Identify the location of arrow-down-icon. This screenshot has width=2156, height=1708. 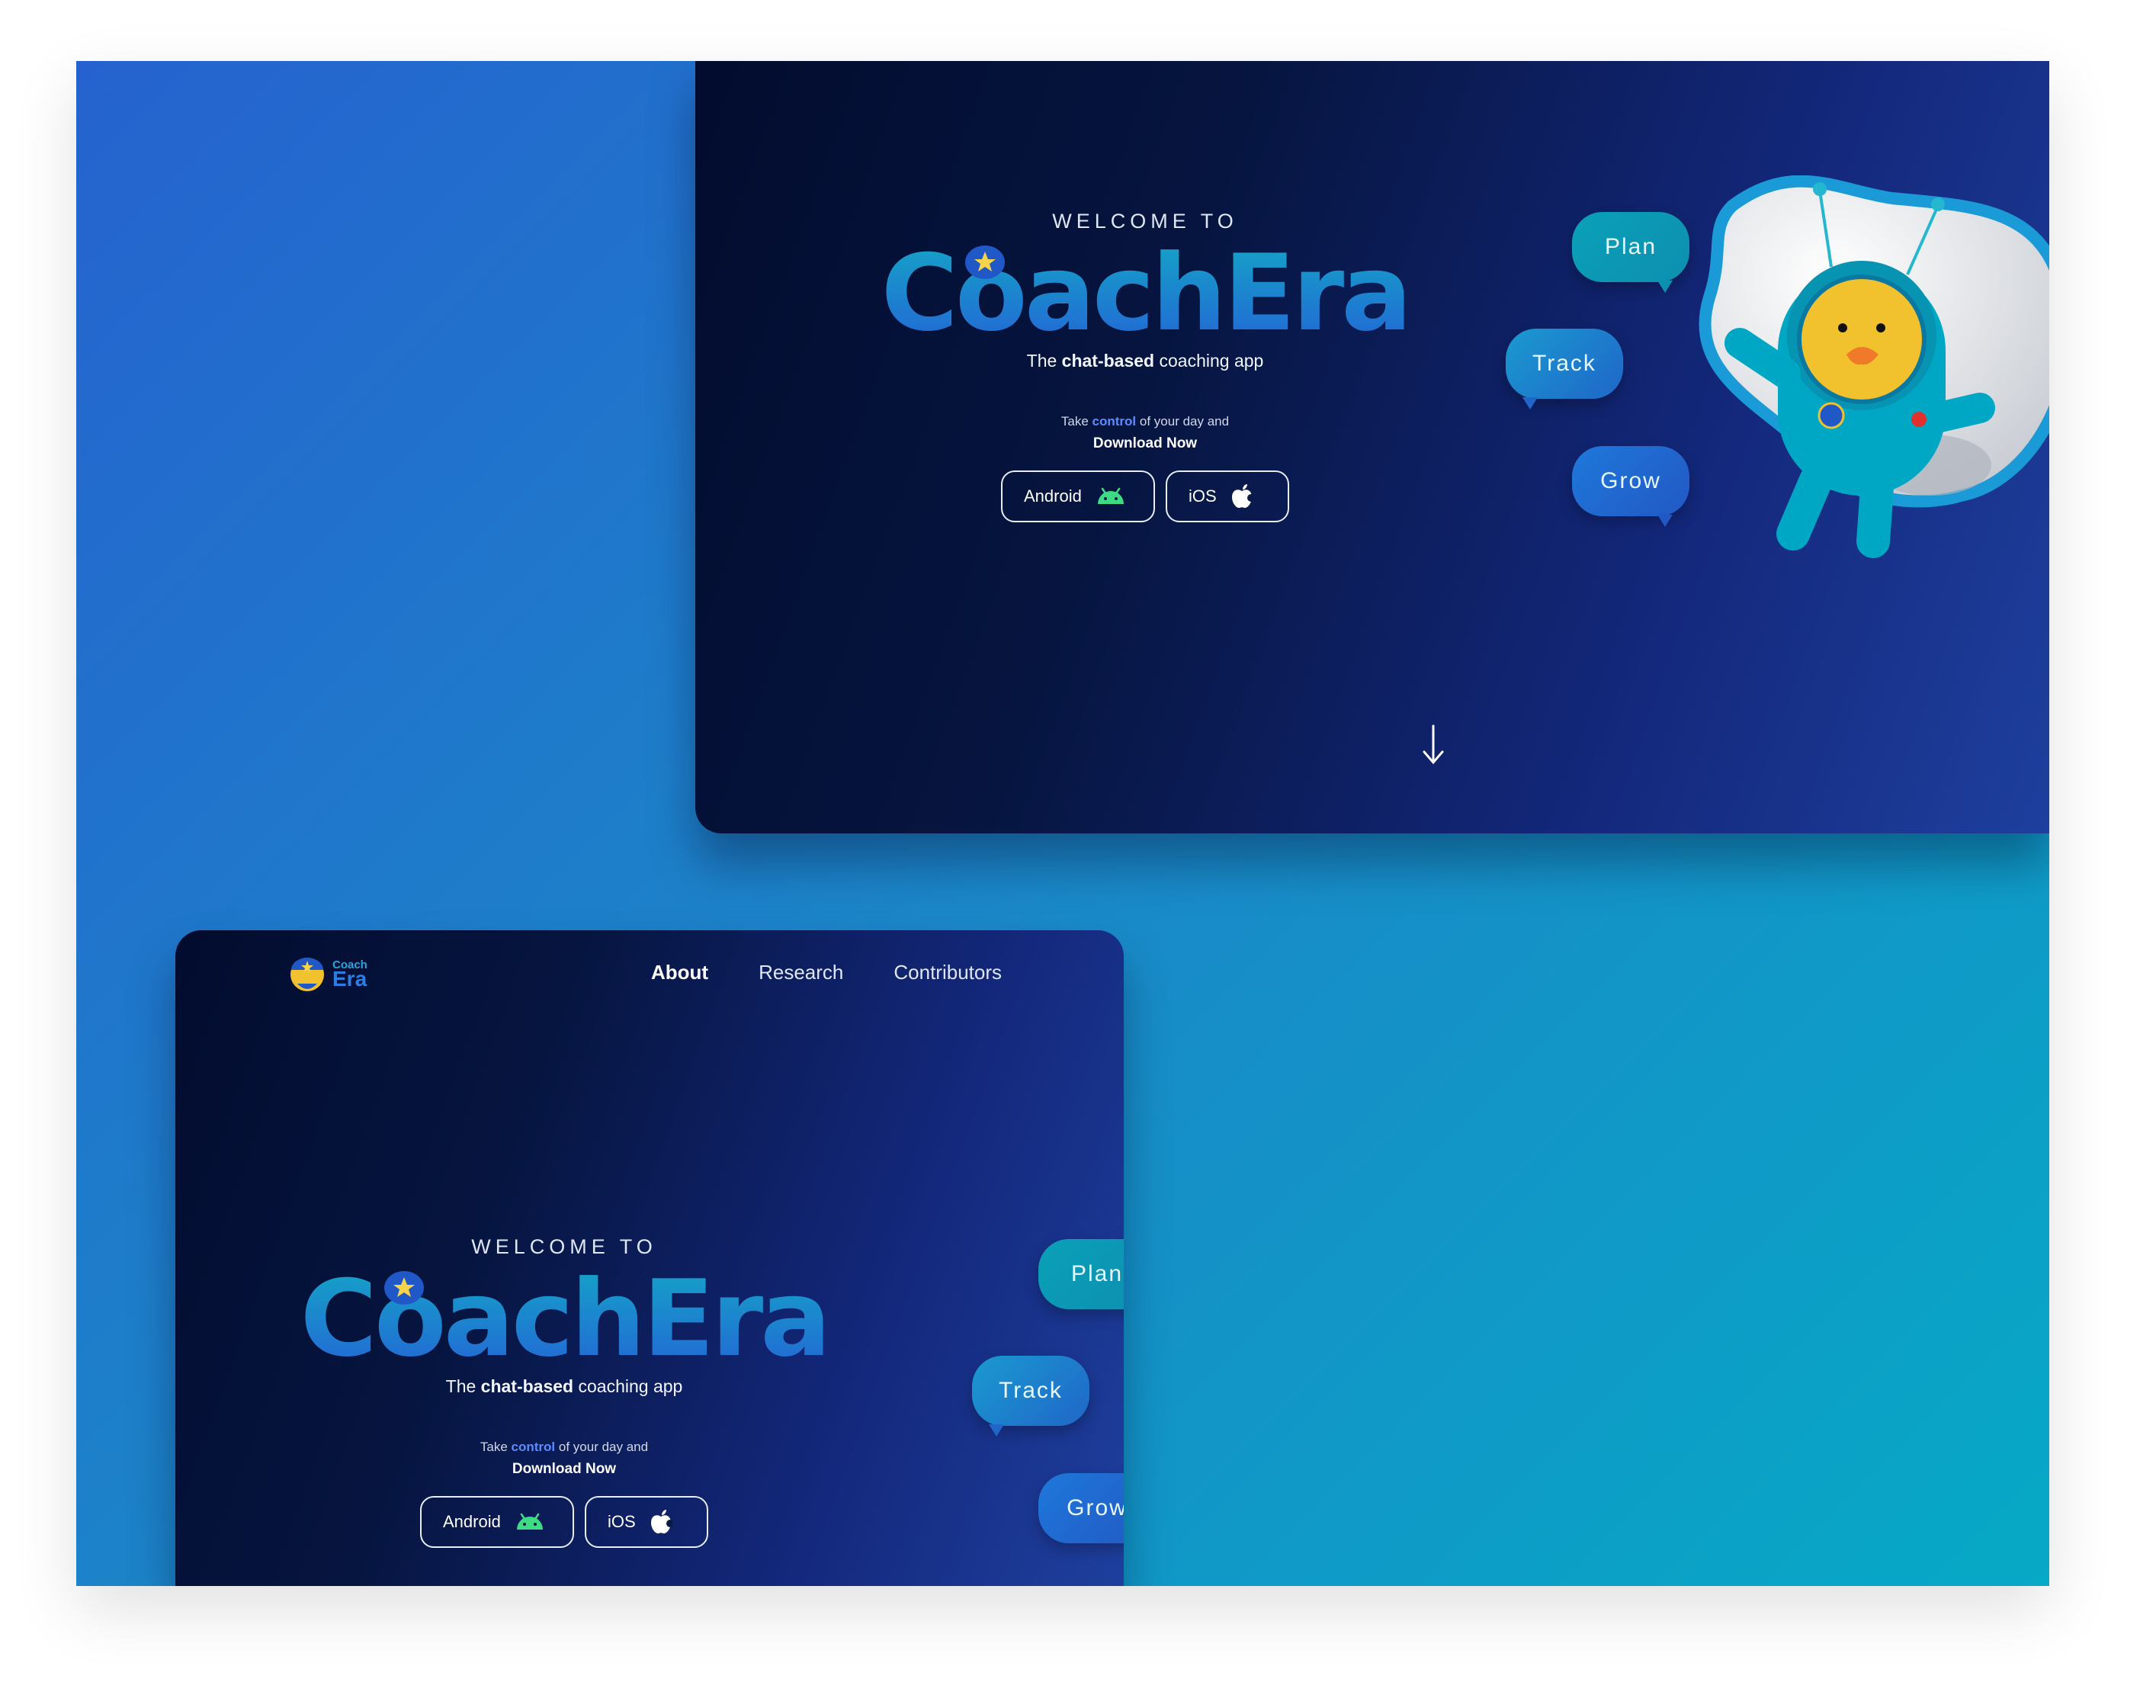
(1434, 746).